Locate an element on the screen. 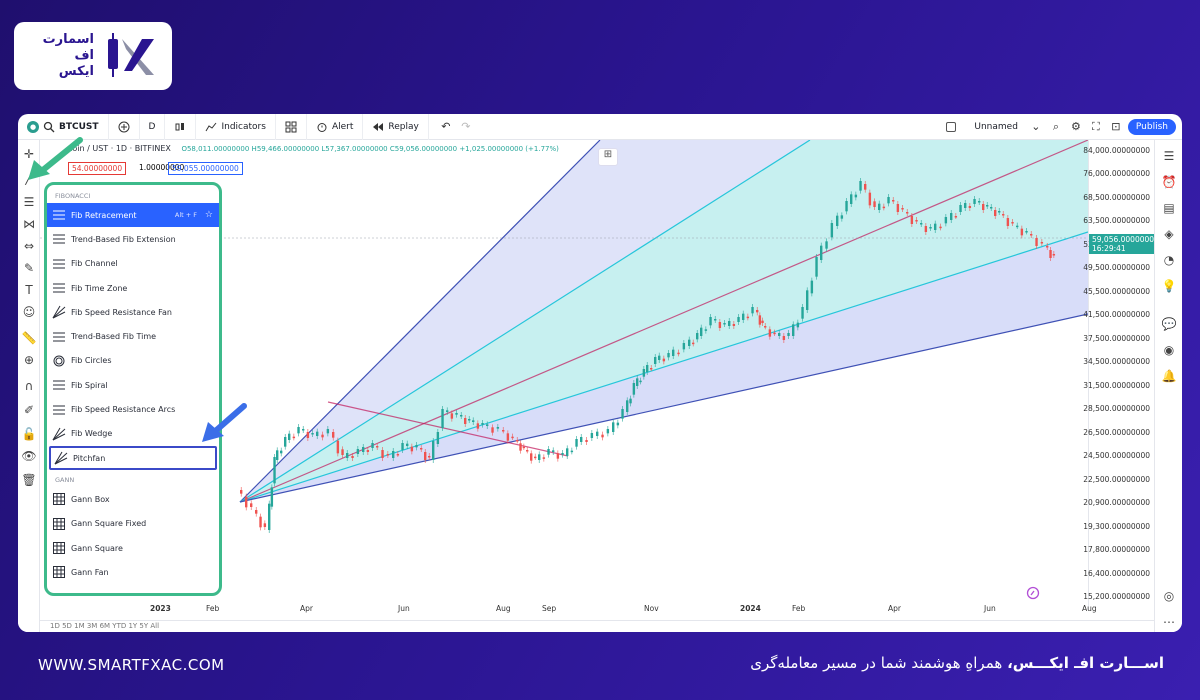  reload-icon is located at coordinates (1033, 593).